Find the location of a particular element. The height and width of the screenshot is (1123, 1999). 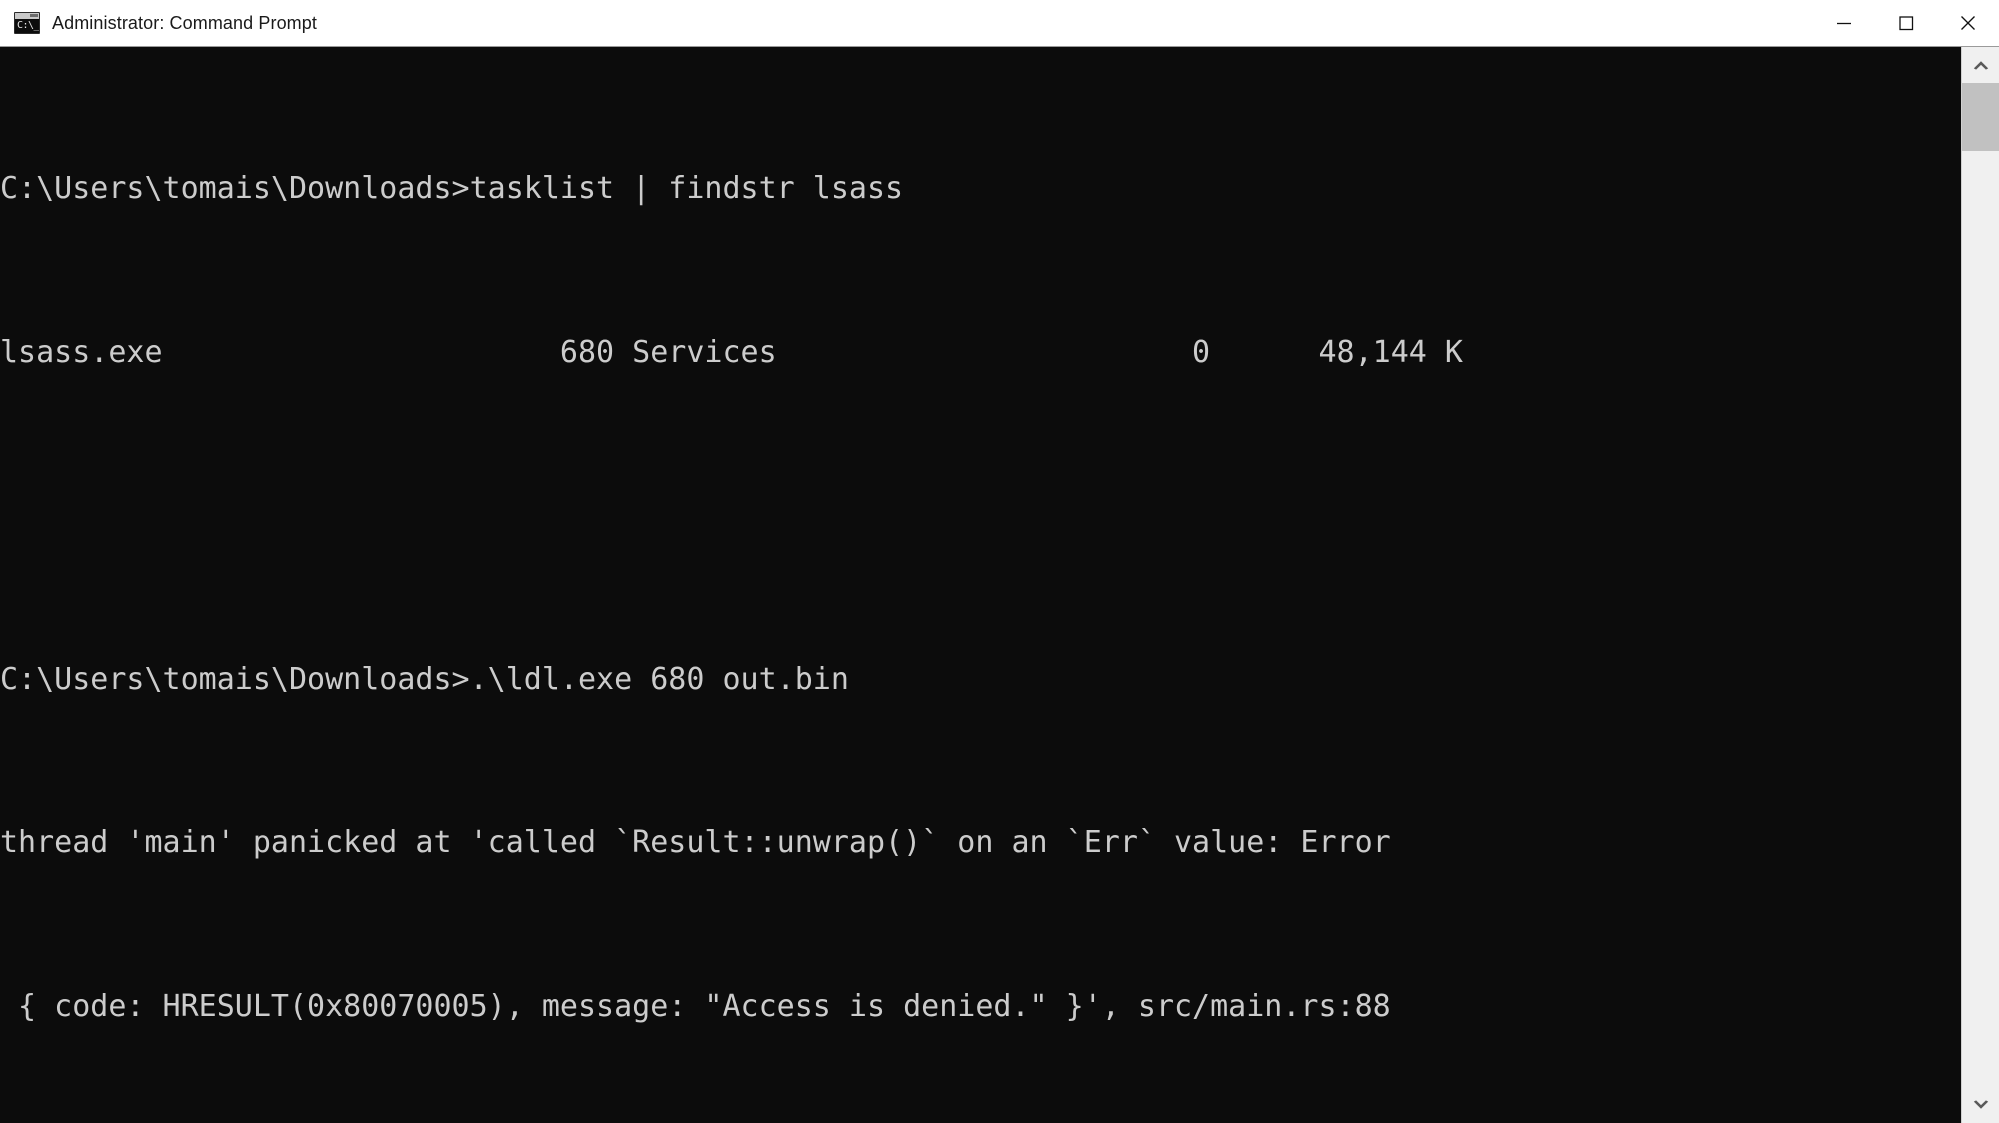

maximize-button is located at coordinates (1906, 23).